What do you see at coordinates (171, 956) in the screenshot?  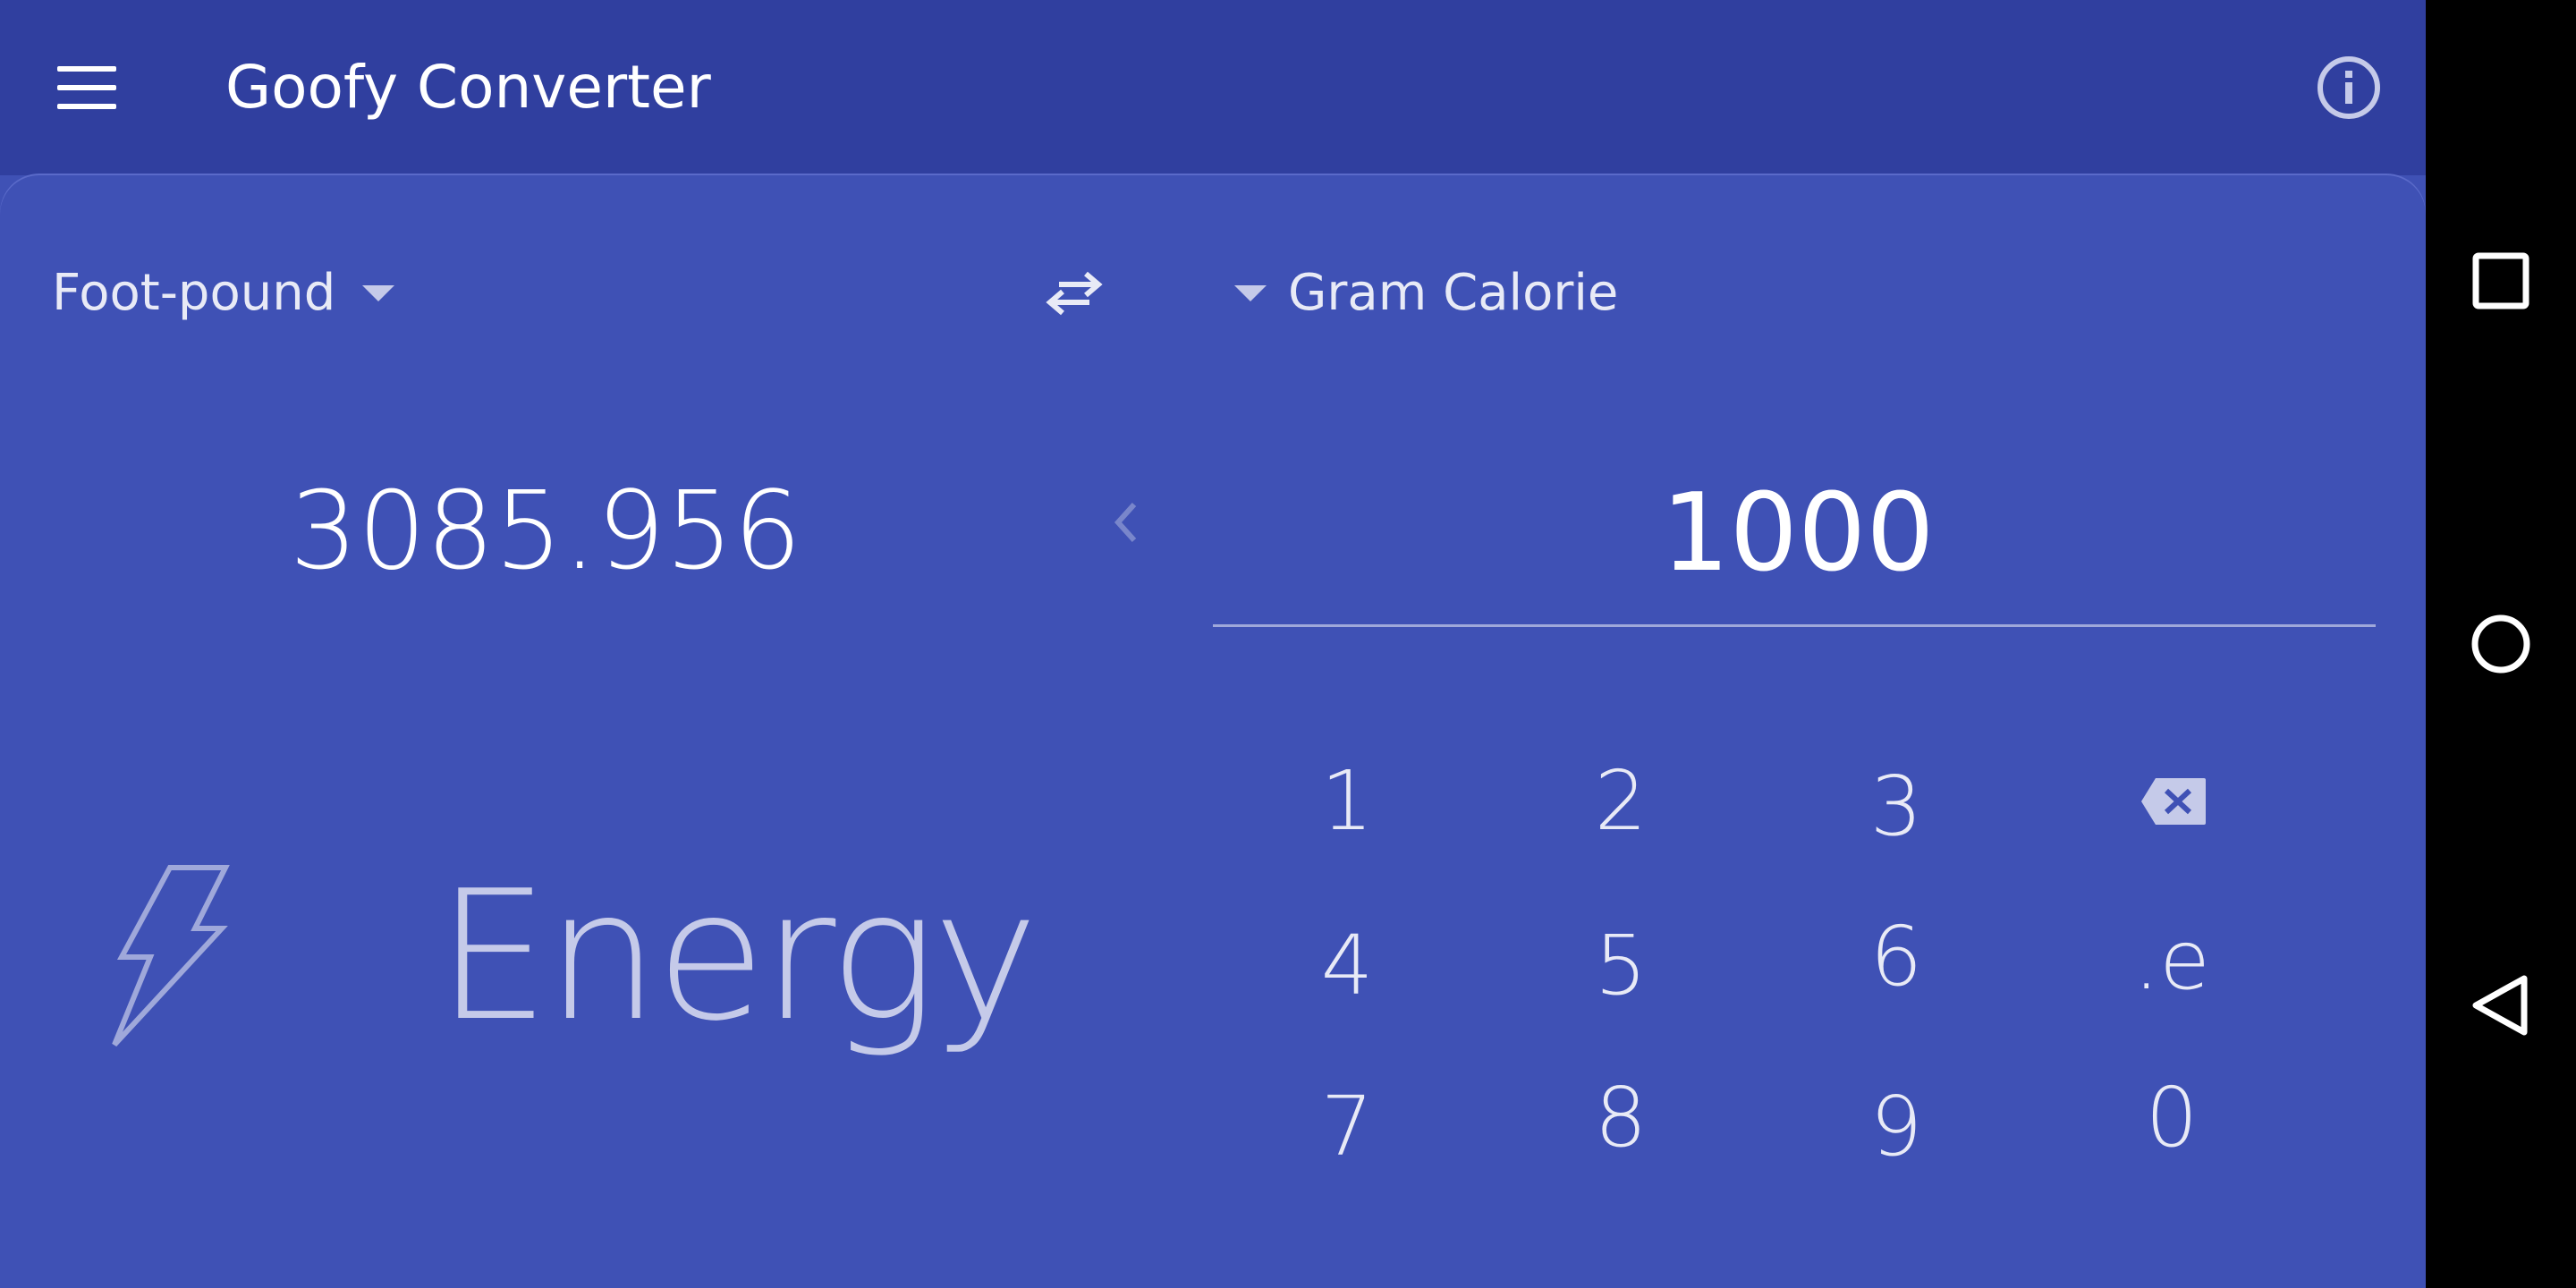 I see `lightning-bolt-icon` at bounding box center [171, 956].